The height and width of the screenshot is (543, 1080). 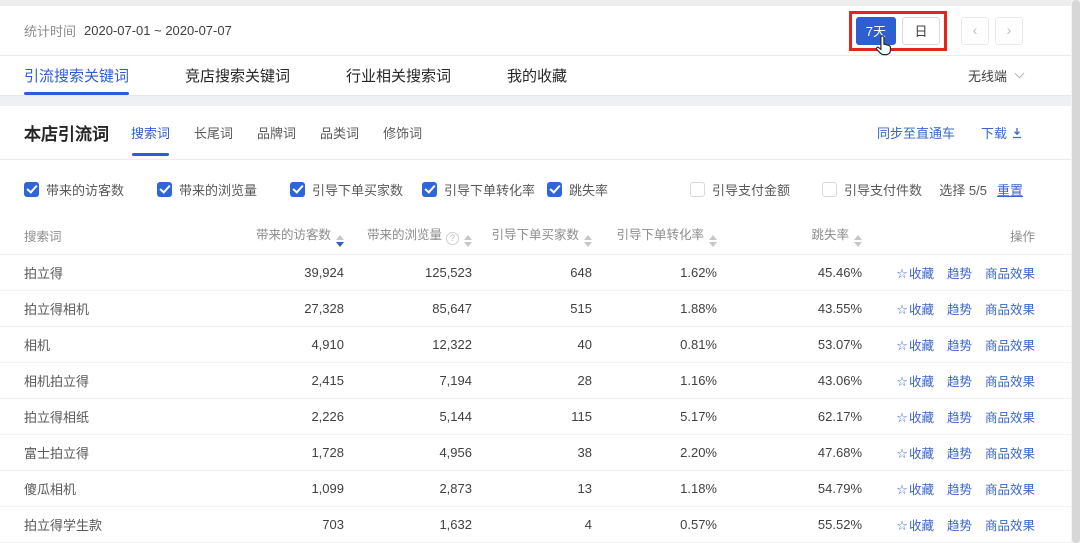 I want to click on metric-filter-2: 引导下单买家数, so click(x=356, y=189).